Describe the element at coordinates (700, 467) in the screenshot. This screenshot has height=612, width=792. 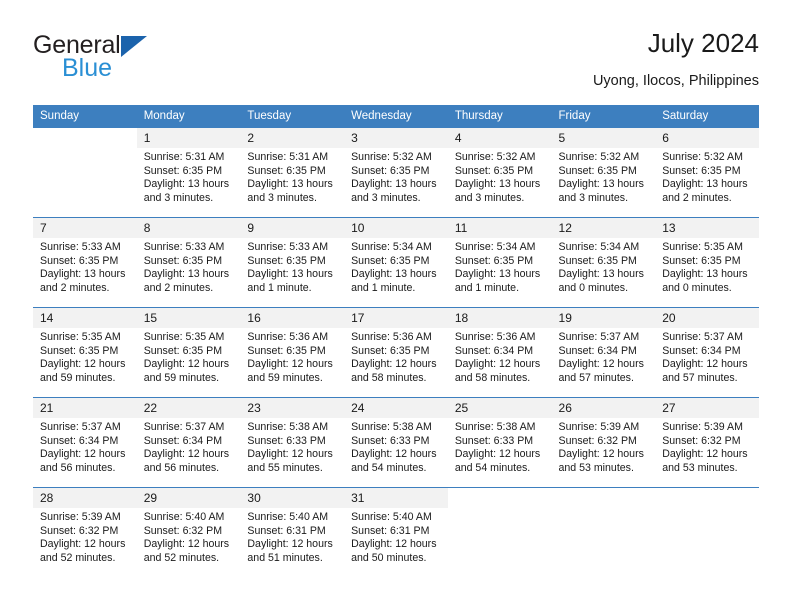
I see `daylight-duration-line2: and 53 minutes.` at that location.